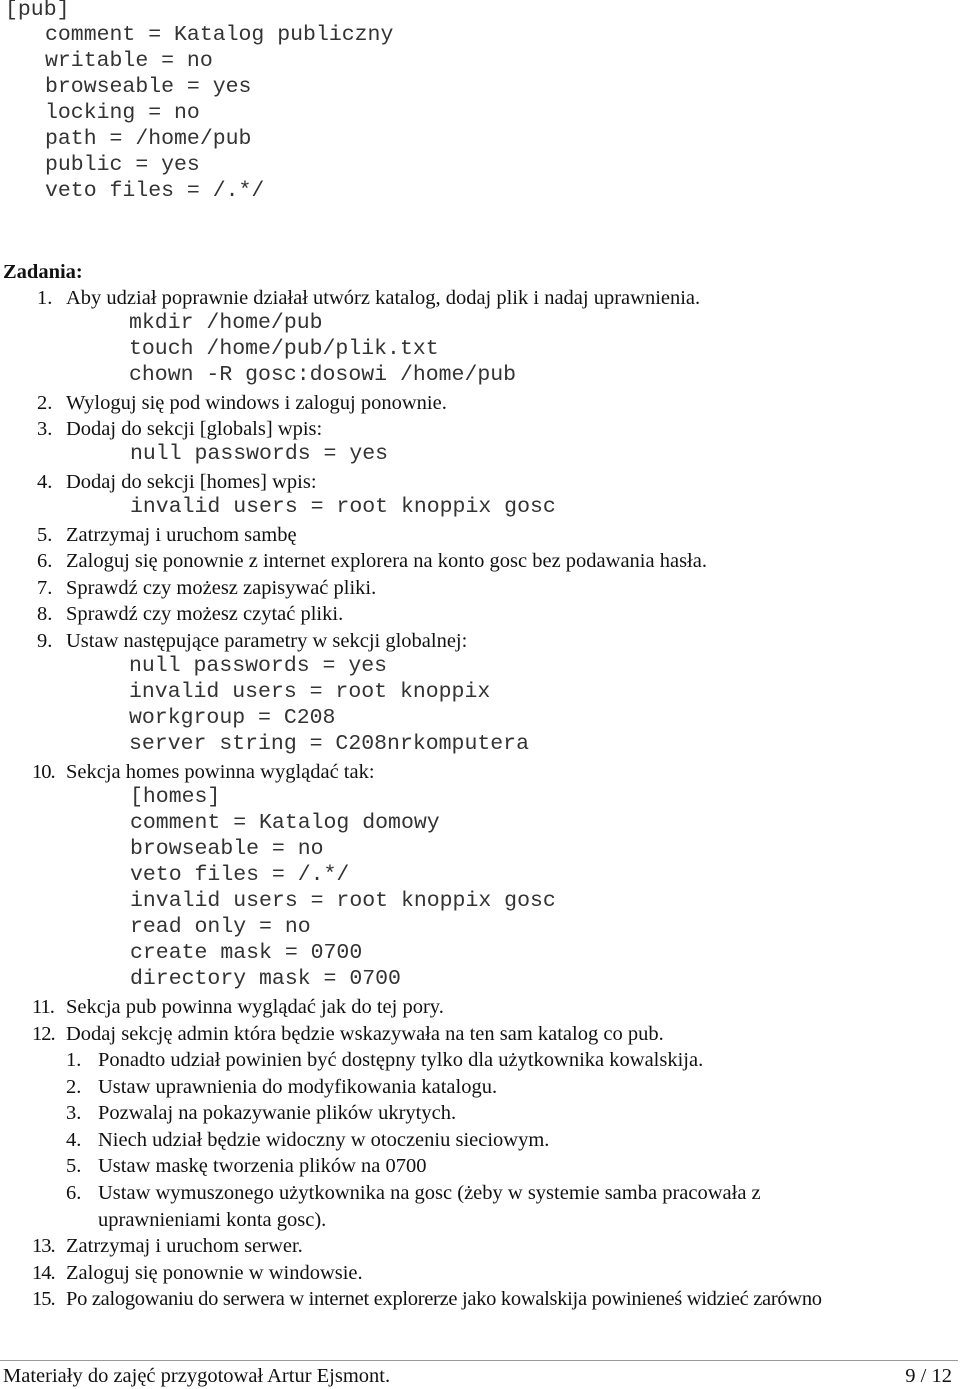 The width and height of the screenshot is (960, 1389). I want to click on code-line: directory mask = 0700, so click(265, 979).